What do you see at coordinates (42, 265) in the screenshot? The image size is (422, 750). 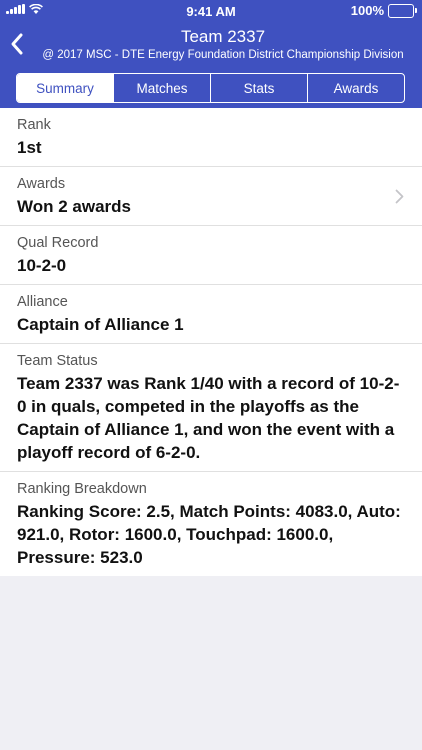 I see `row-value: 10-2-0` at bounding box center [42, 265].